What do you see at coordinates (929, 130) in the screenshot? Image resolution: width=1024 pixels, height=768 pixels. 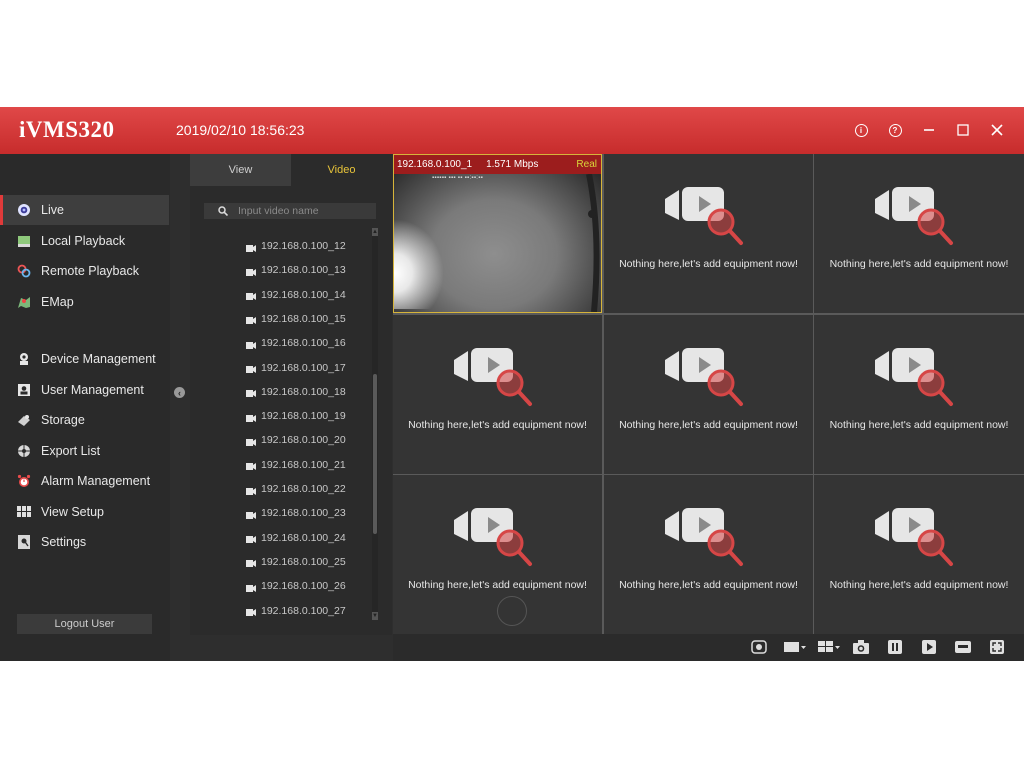 I see `minimize-icon` at bounding box center [929, 130].